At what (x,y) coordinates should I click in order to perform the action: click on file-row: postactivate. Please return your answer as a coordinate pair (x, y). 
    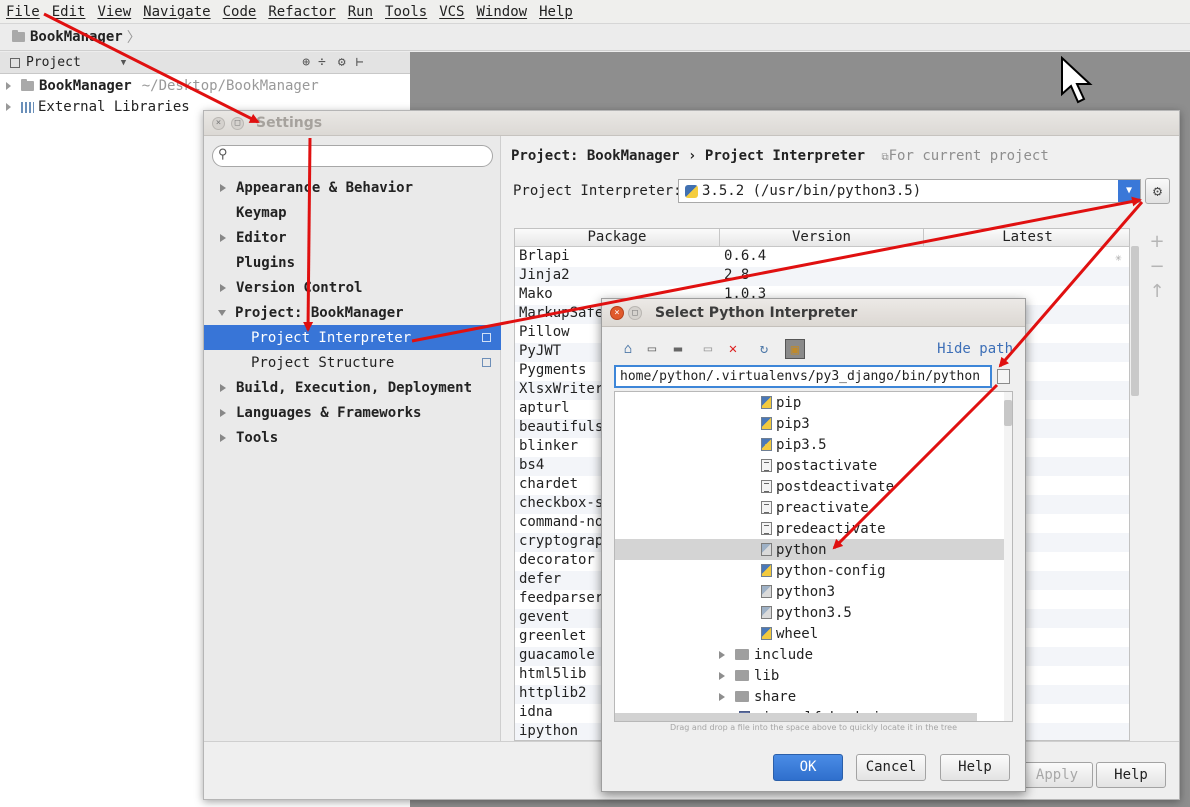
    Looking at the image, I should click on (813, 465).